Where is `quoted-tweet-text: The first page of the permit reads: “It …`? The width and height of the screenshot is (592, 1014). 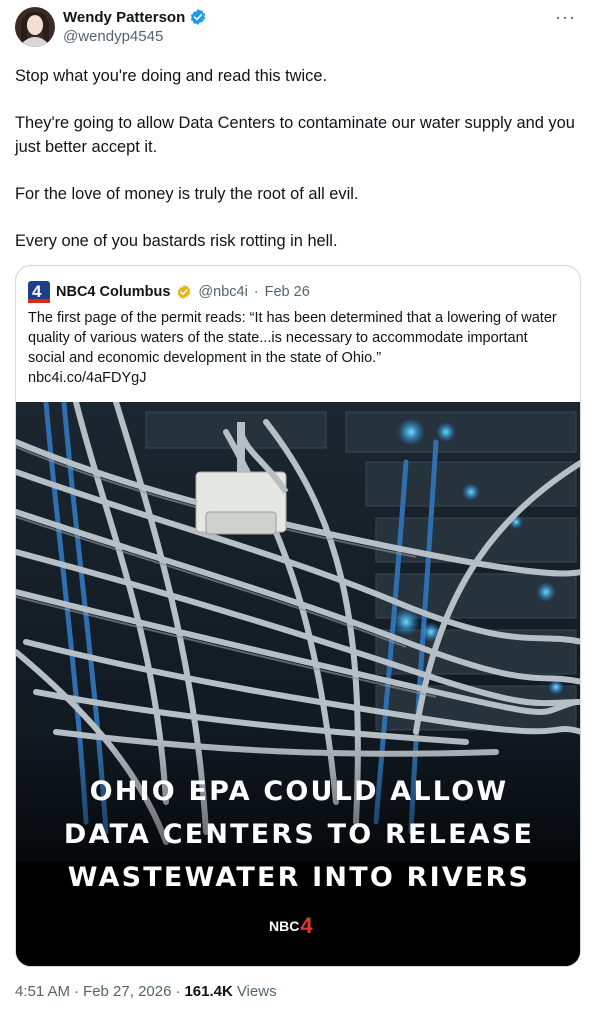 quoted-tweet-text: The first page of the permit reads: “It … is located at coordinates (298, 348).